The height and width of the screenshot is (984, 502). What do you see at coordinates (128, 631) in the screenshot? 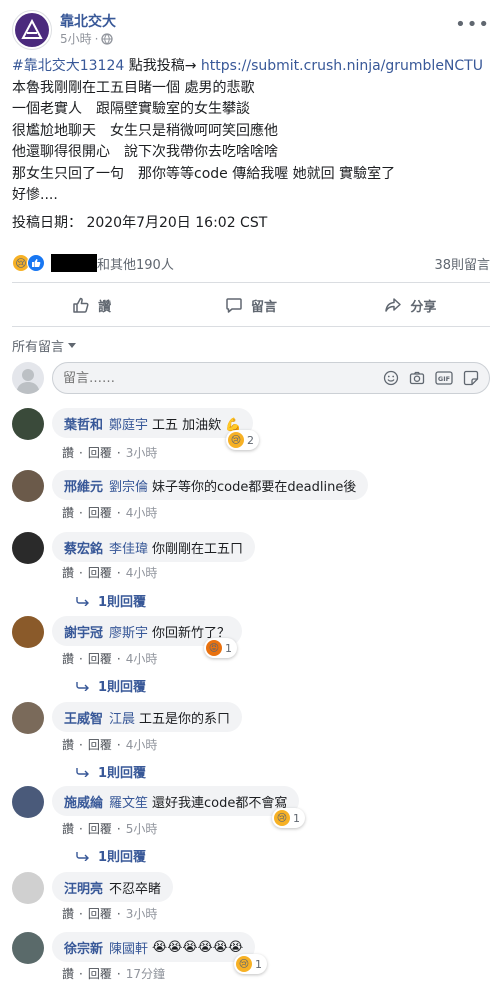
I see `comment-tag: 廖斯宇` at bounding box center [128, 631].